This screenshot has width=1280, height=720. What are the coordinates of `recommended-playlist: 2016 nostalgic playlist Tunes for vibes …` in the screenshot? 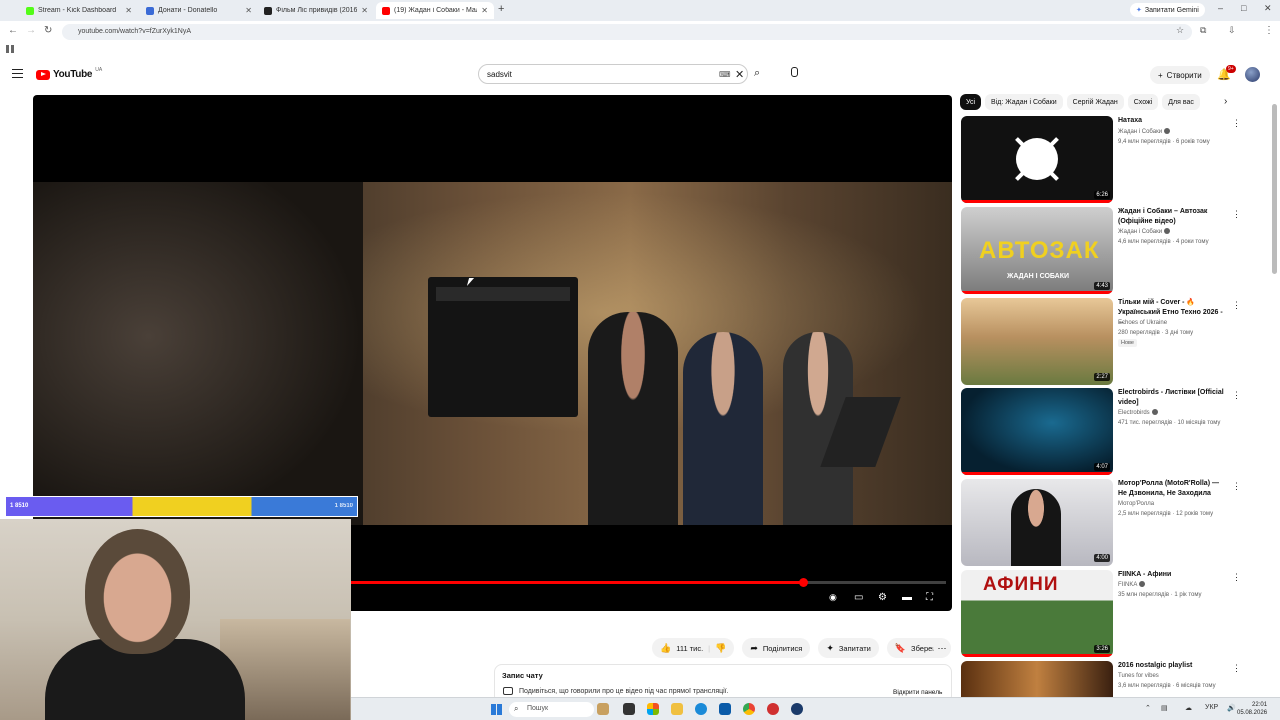 It's located at (1111, 679).